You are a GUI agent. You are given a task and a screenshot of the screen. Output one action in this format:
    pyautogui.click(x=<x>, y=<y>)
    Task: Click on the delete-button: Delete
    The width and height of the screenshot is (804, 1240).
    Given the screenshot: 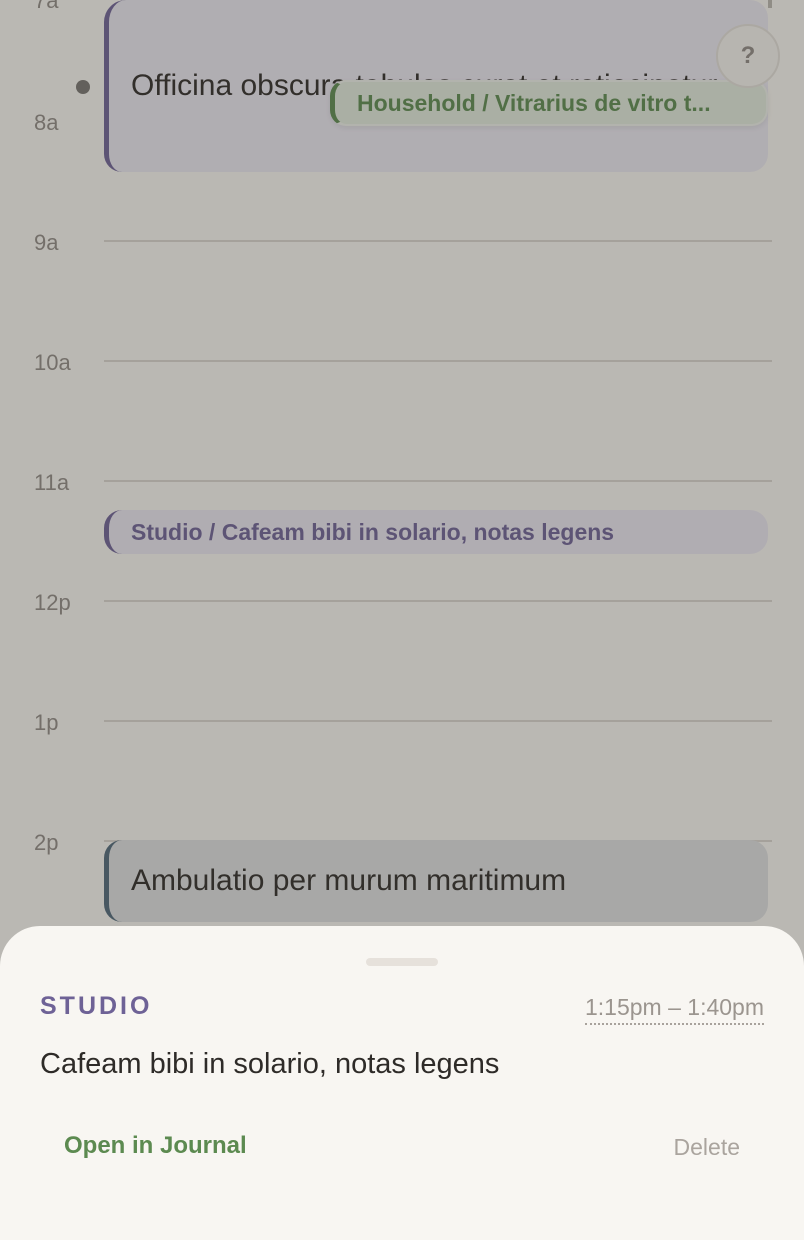 What is the action you would take?
    pyautogui.click(x=707, y=1147)
    